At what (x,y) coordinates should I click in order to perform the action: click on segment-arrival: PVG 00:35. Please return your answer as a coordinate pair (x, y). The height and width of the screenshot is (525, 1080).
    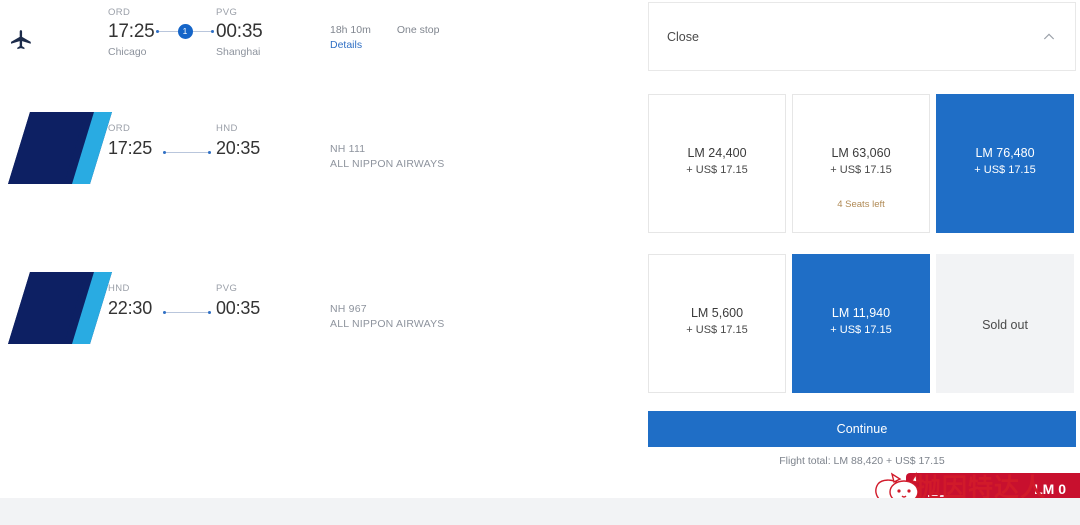
    Looking at the image, I should click on (256, 301).